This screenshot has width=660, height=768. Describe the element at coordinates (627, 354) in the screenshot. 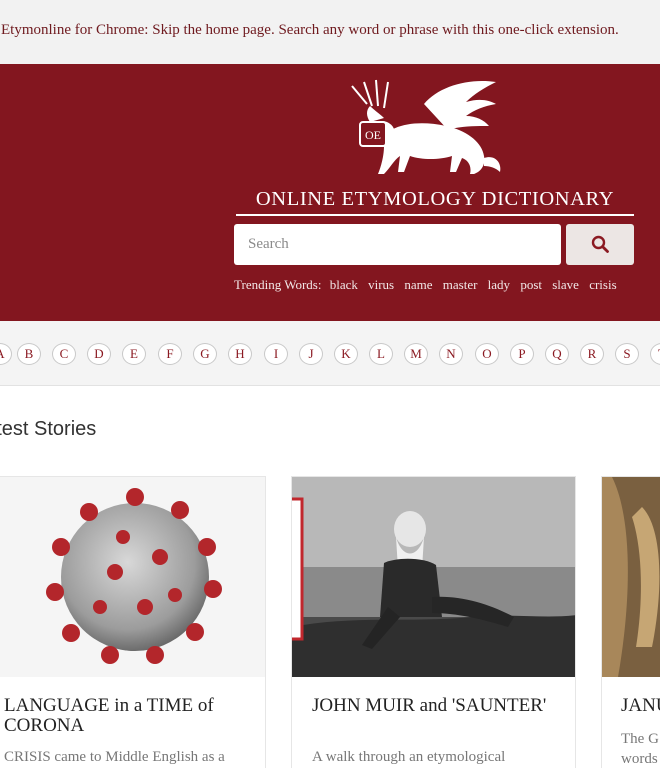

I see `letter-link-s: S` at that location.